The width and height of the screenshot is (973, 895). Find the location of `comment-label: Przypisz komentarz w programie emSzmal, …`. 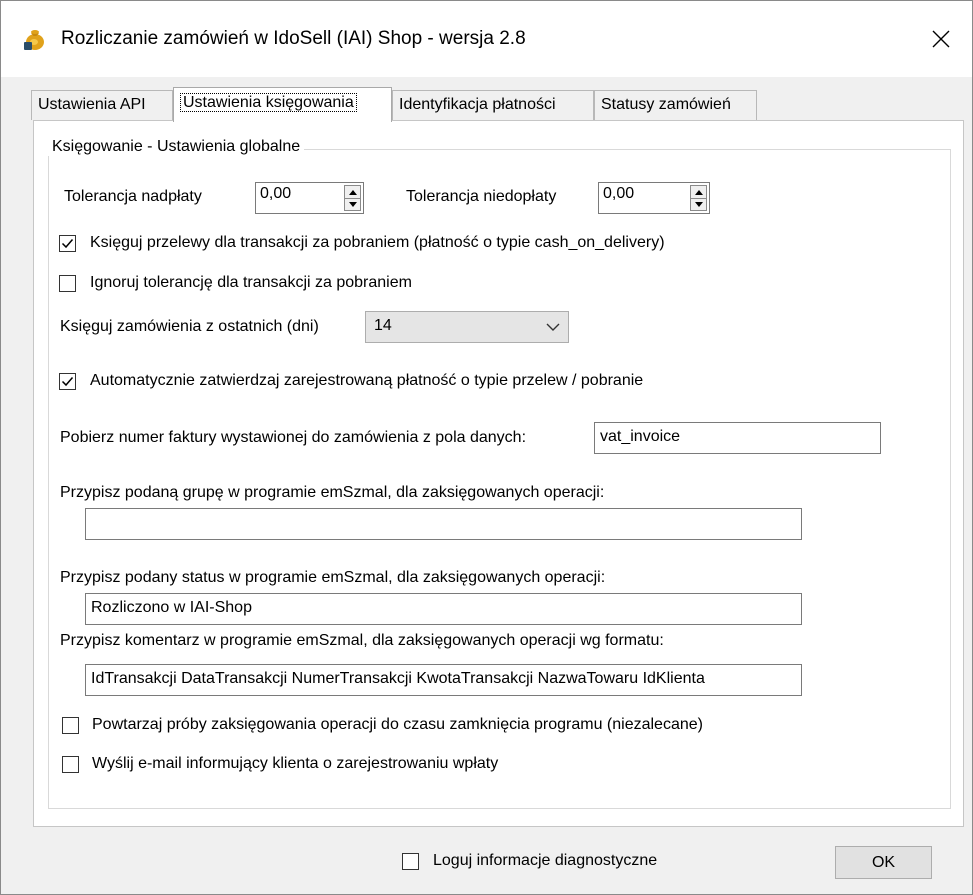

comment-label: Przypisz komentarz w programie emSzmal, … is located at coordinates (362, 640).